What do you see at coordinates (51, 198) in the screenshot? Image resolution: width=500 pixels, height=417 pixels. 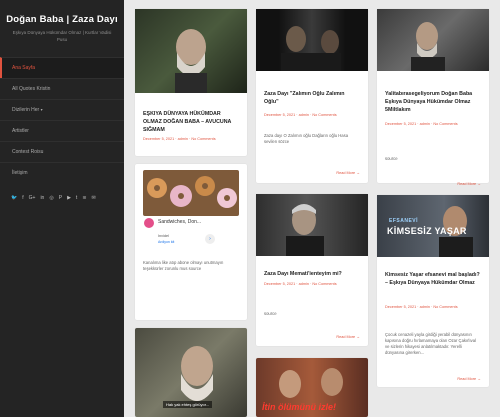 I see `instagram-icon: ◎` at bounding box center [51, 198].